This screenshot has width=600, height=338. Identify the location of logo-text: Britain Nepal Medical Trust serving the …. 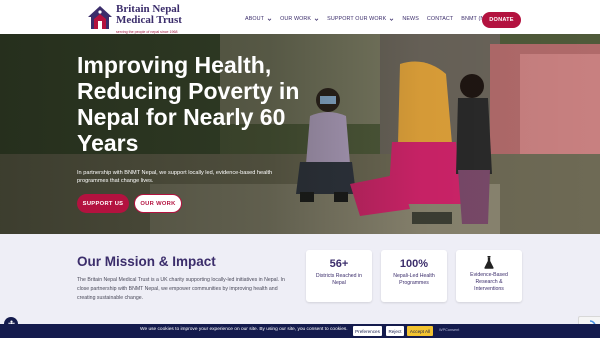
(149, 21).